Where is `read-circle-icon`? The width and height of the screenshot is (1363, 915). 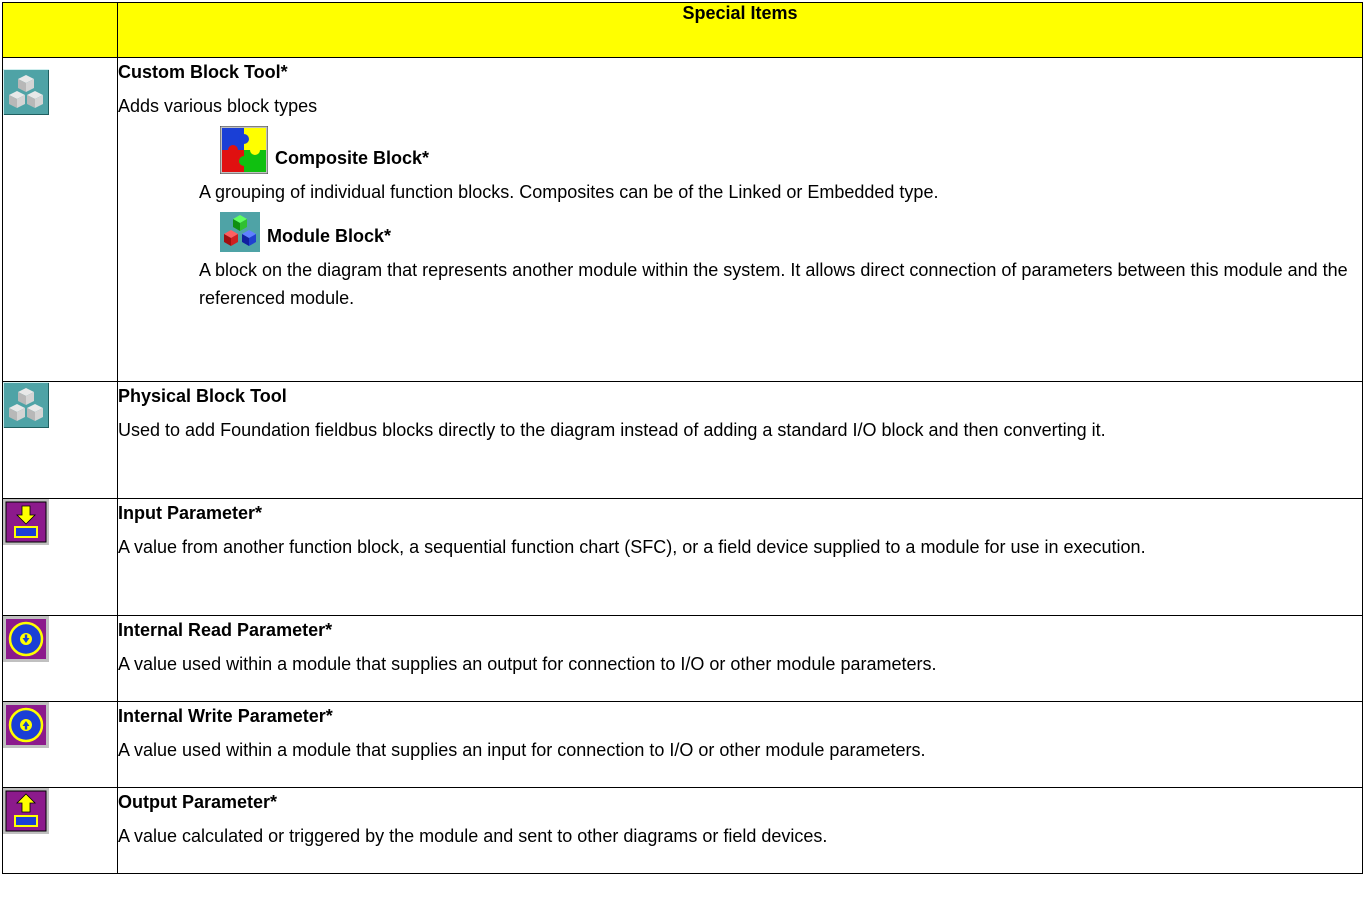 read-circle-icon is located at coordinates (26, 639).